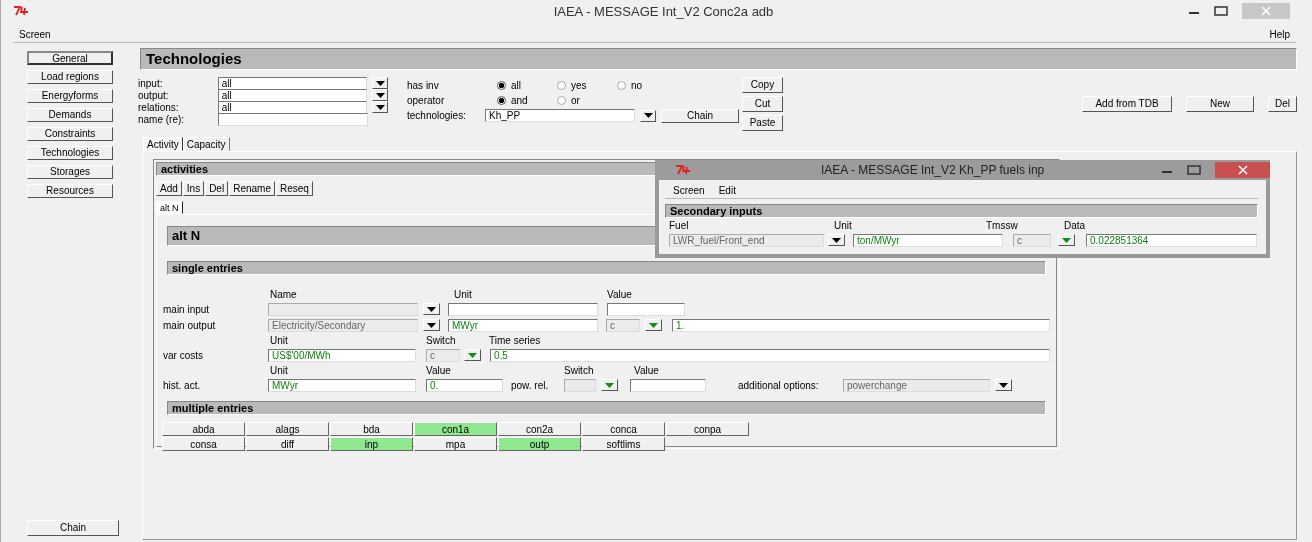  Describe the element at coordinates (423, 85) in the screenshot. I see `option-label: has inv` at that location.